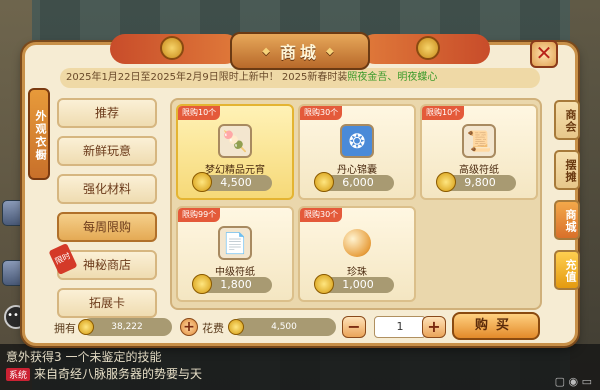 The image size is (600, 390). What do you see at coordinates (107, 113) in the screenshot?
I see `menu-item-recommend: 推荐` at bounding box center [107, 113].